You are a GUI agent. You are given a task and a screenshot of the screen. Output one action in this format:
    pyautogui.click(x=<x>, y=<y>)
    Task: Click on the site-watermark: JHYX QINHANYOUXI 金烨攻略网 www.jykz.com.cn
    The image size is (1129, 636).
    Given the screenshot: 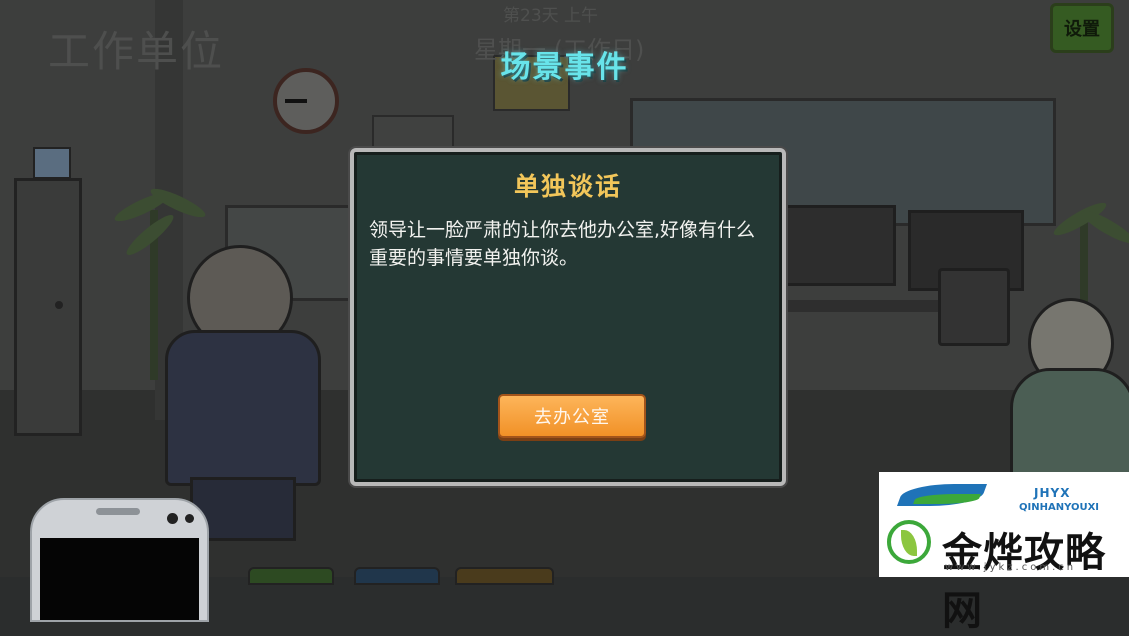 What is the action you would take?
    pyautogui.click(x=1004, y=553)
    